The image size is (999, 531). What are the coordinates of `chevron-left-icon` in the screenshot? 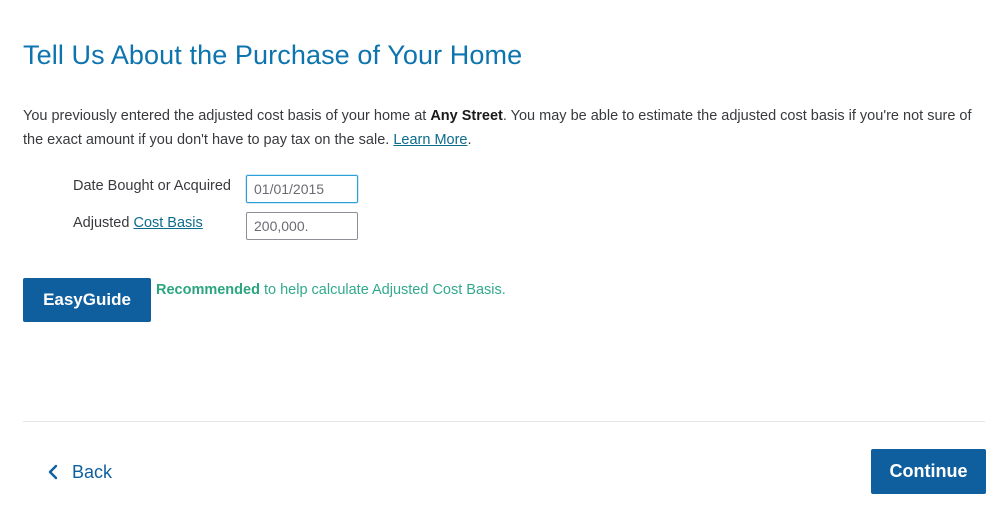 It's located at (53, 472).